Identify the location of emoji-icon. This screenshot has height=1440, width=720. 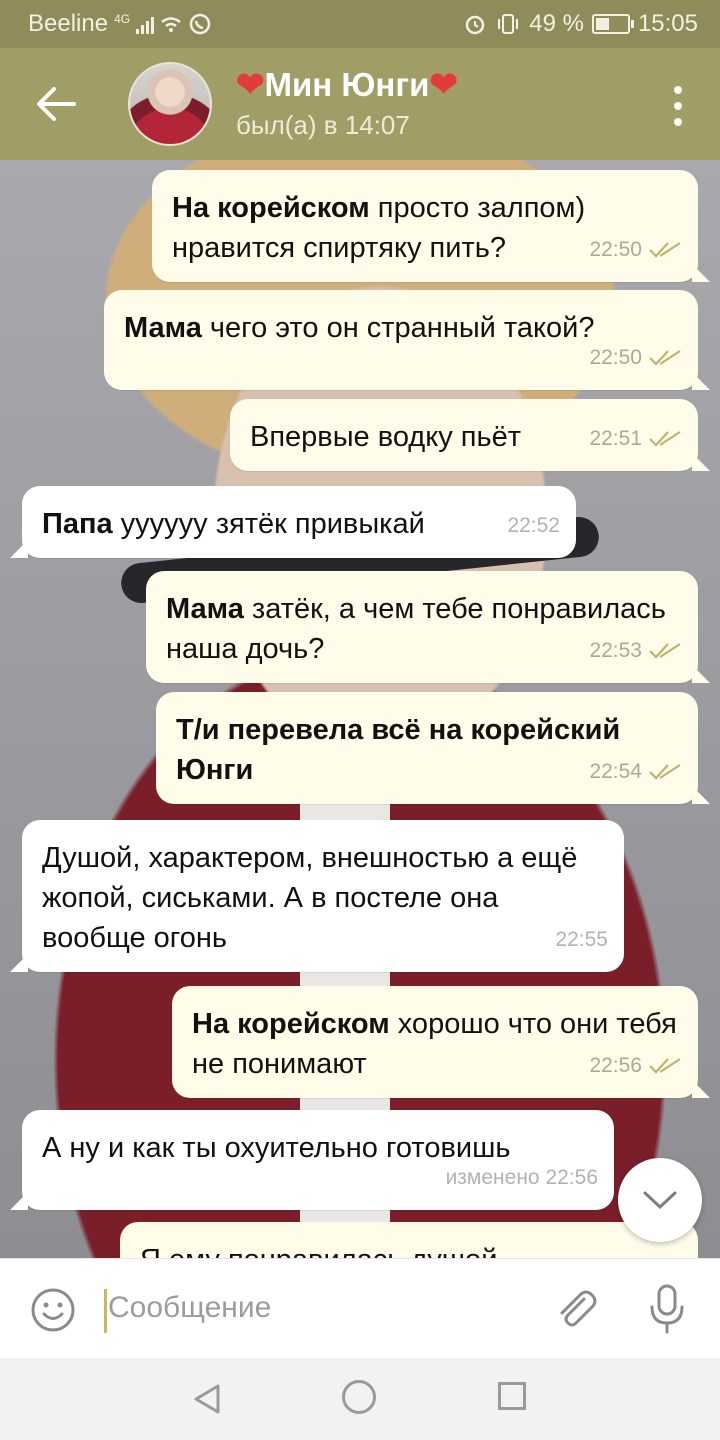
(53, 1310).